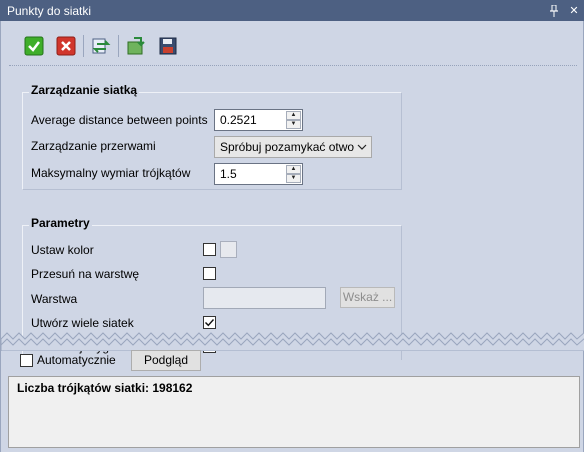  I want to click on pin-icon, so click(554, 10).